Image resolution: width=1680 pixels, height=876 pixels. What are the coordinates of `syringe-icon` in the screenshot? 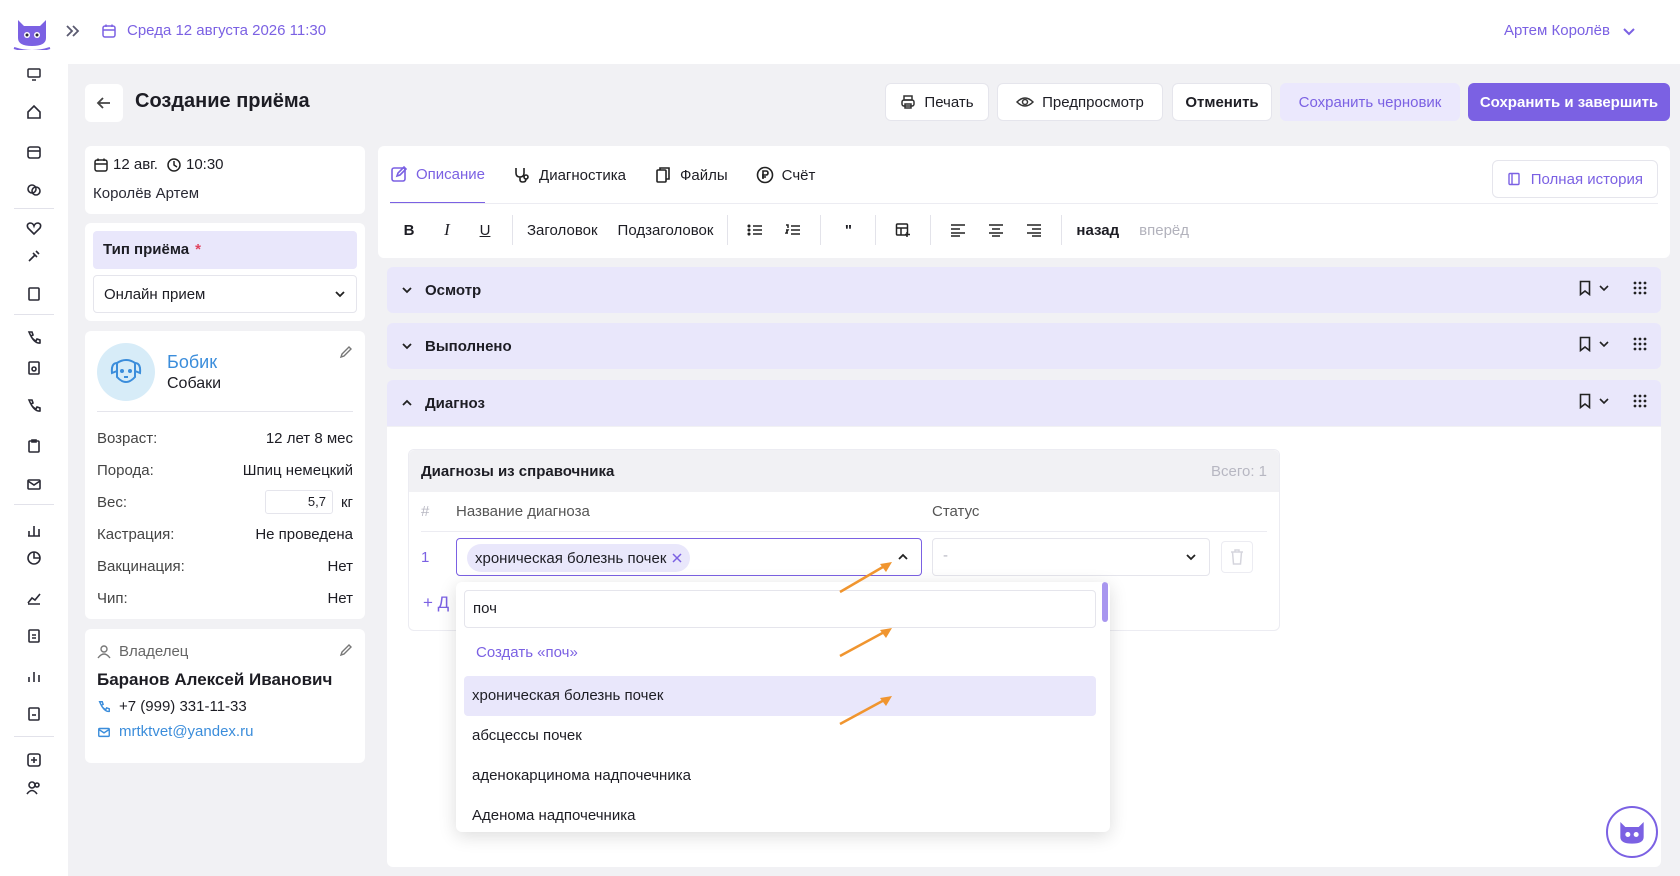 It's located at (34, 256).